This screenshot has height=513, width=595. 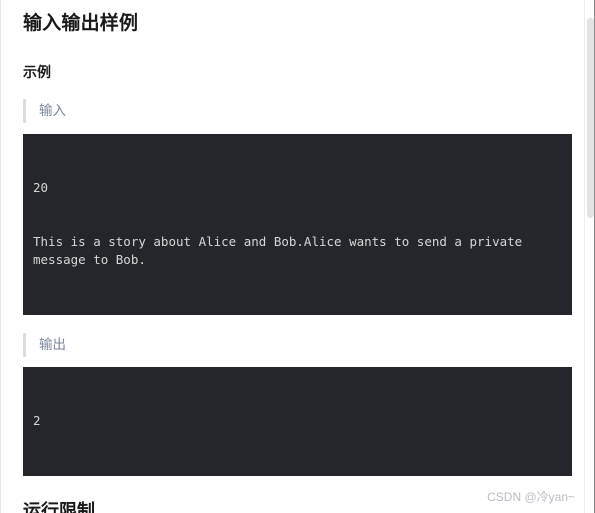 I want to click on input-label-block: 输入, so click(x=292, y=111).